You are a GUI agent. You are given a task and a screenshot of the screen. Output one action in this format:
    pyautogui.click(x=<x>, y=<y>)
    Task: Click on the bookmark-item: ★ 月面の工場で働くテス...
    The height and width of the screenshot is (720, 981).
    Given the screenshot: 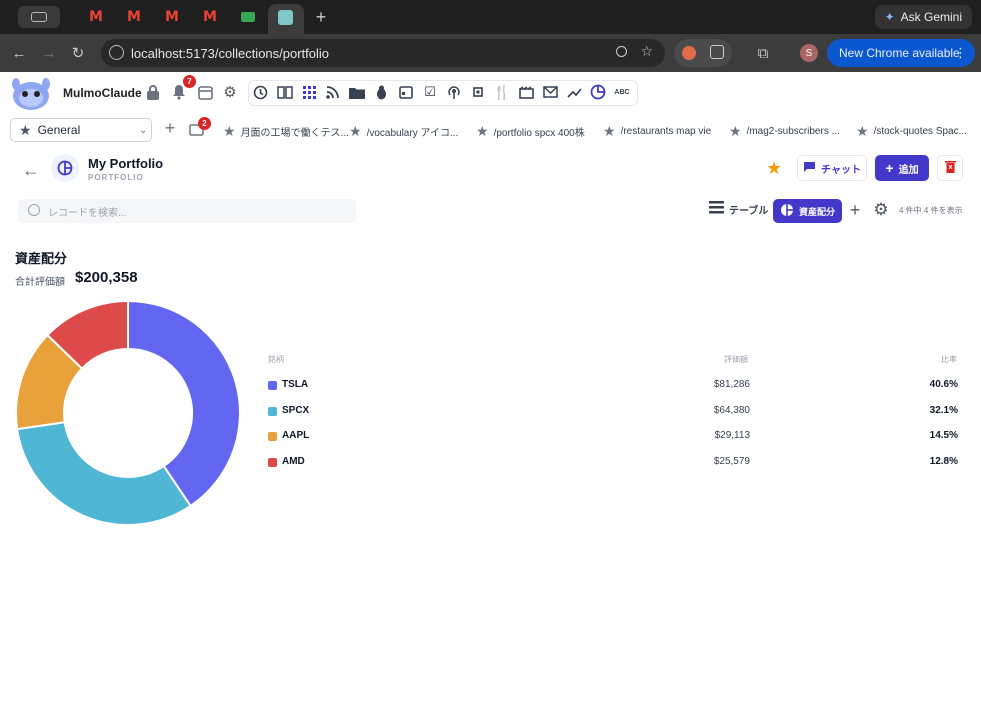 What is the action you would take?
    pyautogui.click(x=286, y=131)
    